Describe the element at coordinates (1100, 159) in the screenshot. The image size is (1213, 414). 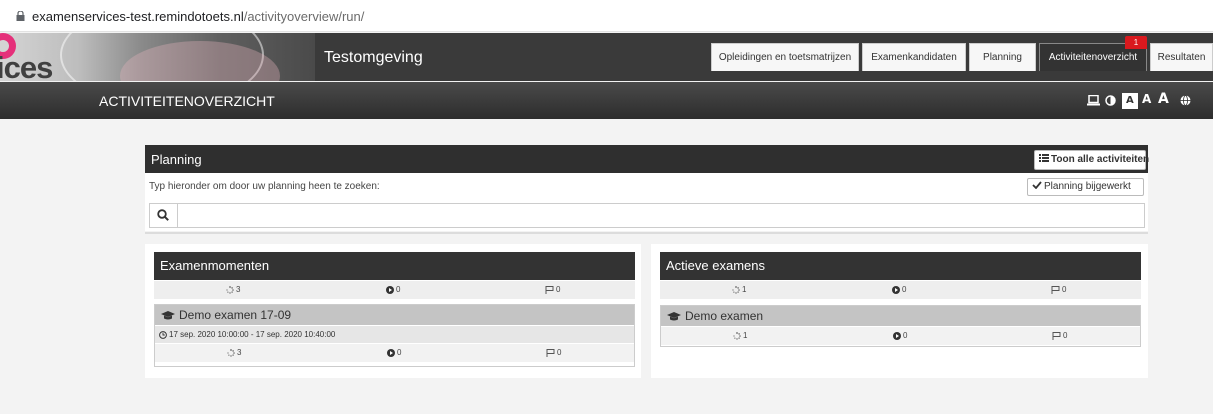
I see `show-all-label: Toon alle activiteiten` at that location.